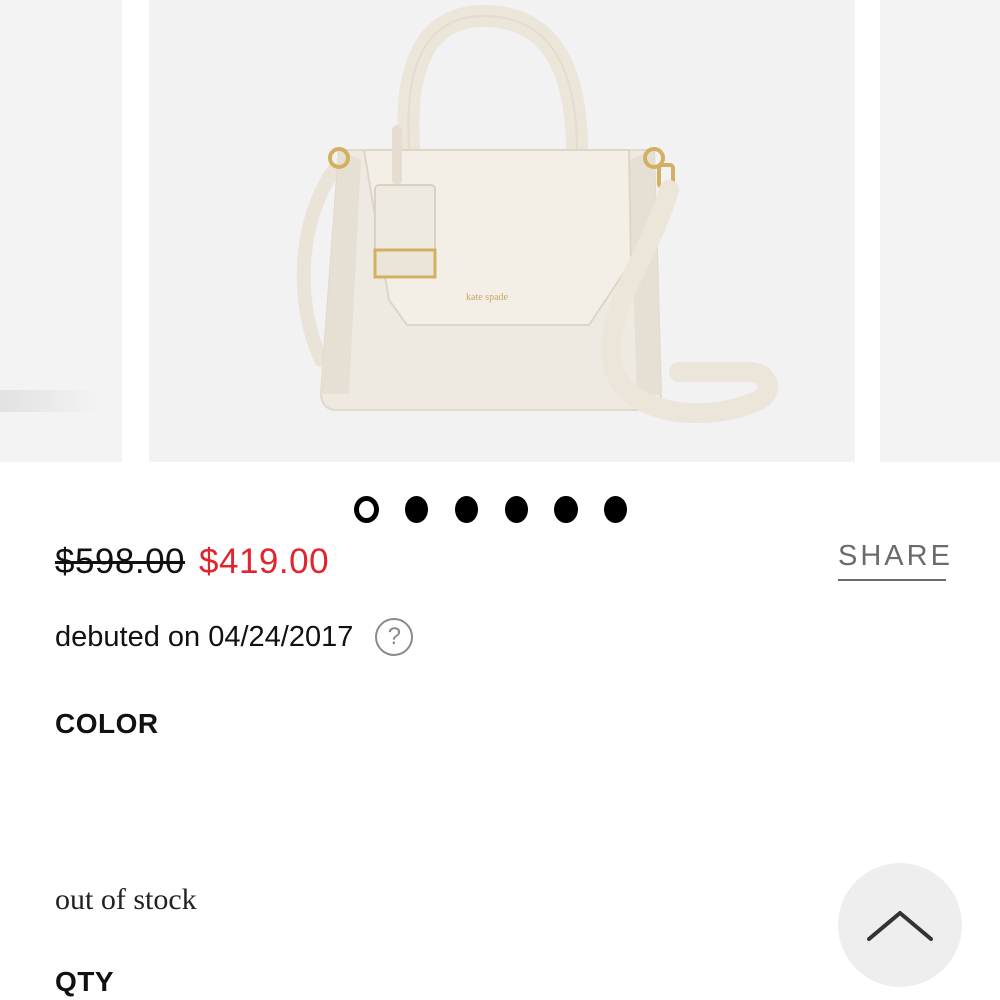 This screenshot has height=1000, width=1000. What do you see at coordinates (264, 561) in the screenshot?
I see `sale-price: $419.00` at bounding box center [264, 561].